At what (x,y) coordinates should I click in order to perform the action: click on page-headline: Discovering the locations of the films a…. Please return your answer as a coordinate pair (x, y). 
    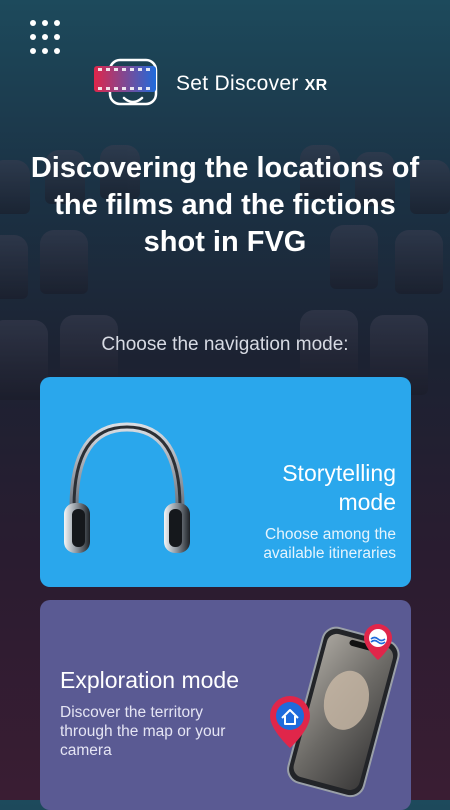
    Looking at the image, I should click on (225, 205).